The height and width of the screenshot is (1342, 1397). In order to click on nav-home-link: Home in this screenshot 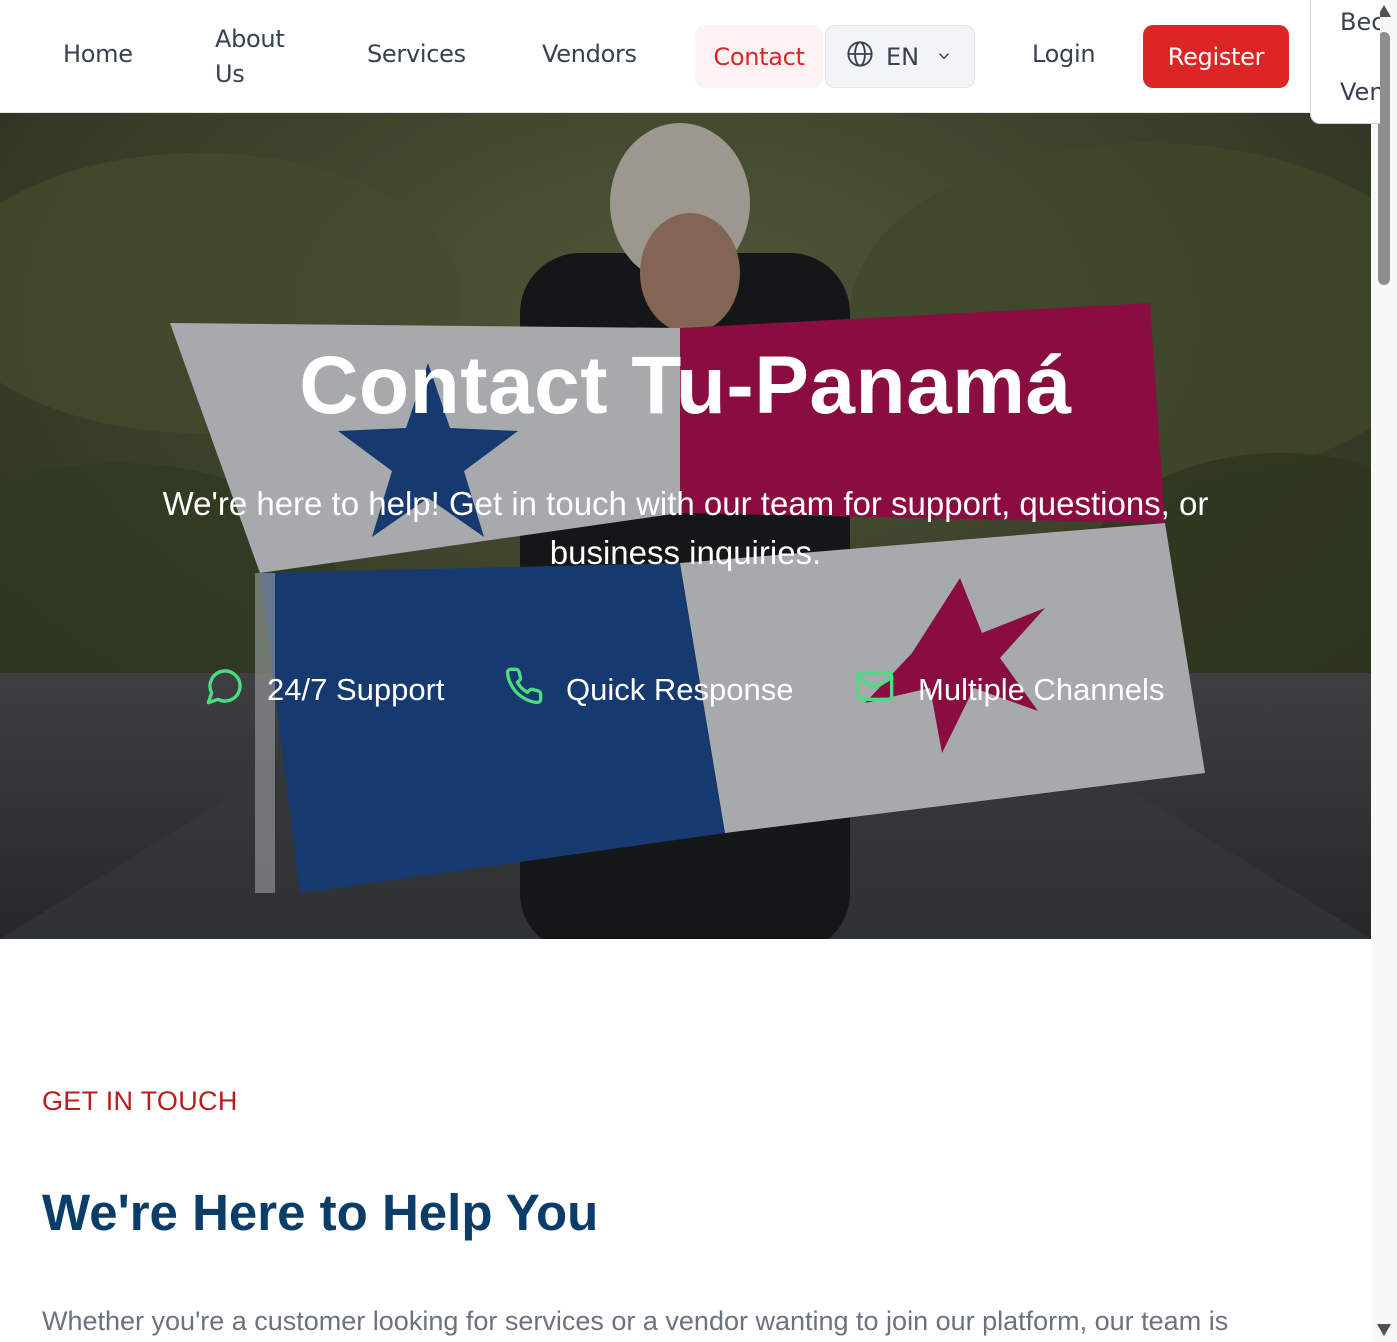, I will do `click(98, 54)`.